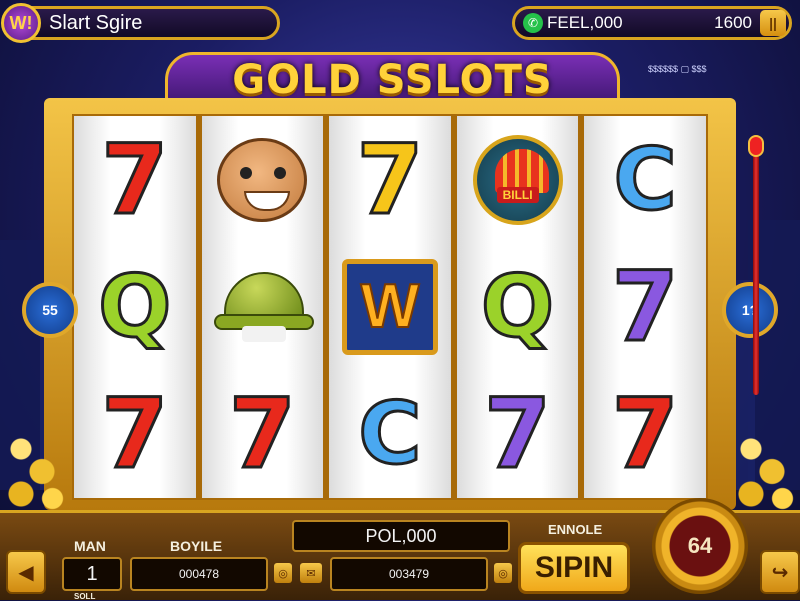 The width and height of the screenshot is (800, 601). I want to click on symbol-seven-yellow: 7, so click(390, 179).